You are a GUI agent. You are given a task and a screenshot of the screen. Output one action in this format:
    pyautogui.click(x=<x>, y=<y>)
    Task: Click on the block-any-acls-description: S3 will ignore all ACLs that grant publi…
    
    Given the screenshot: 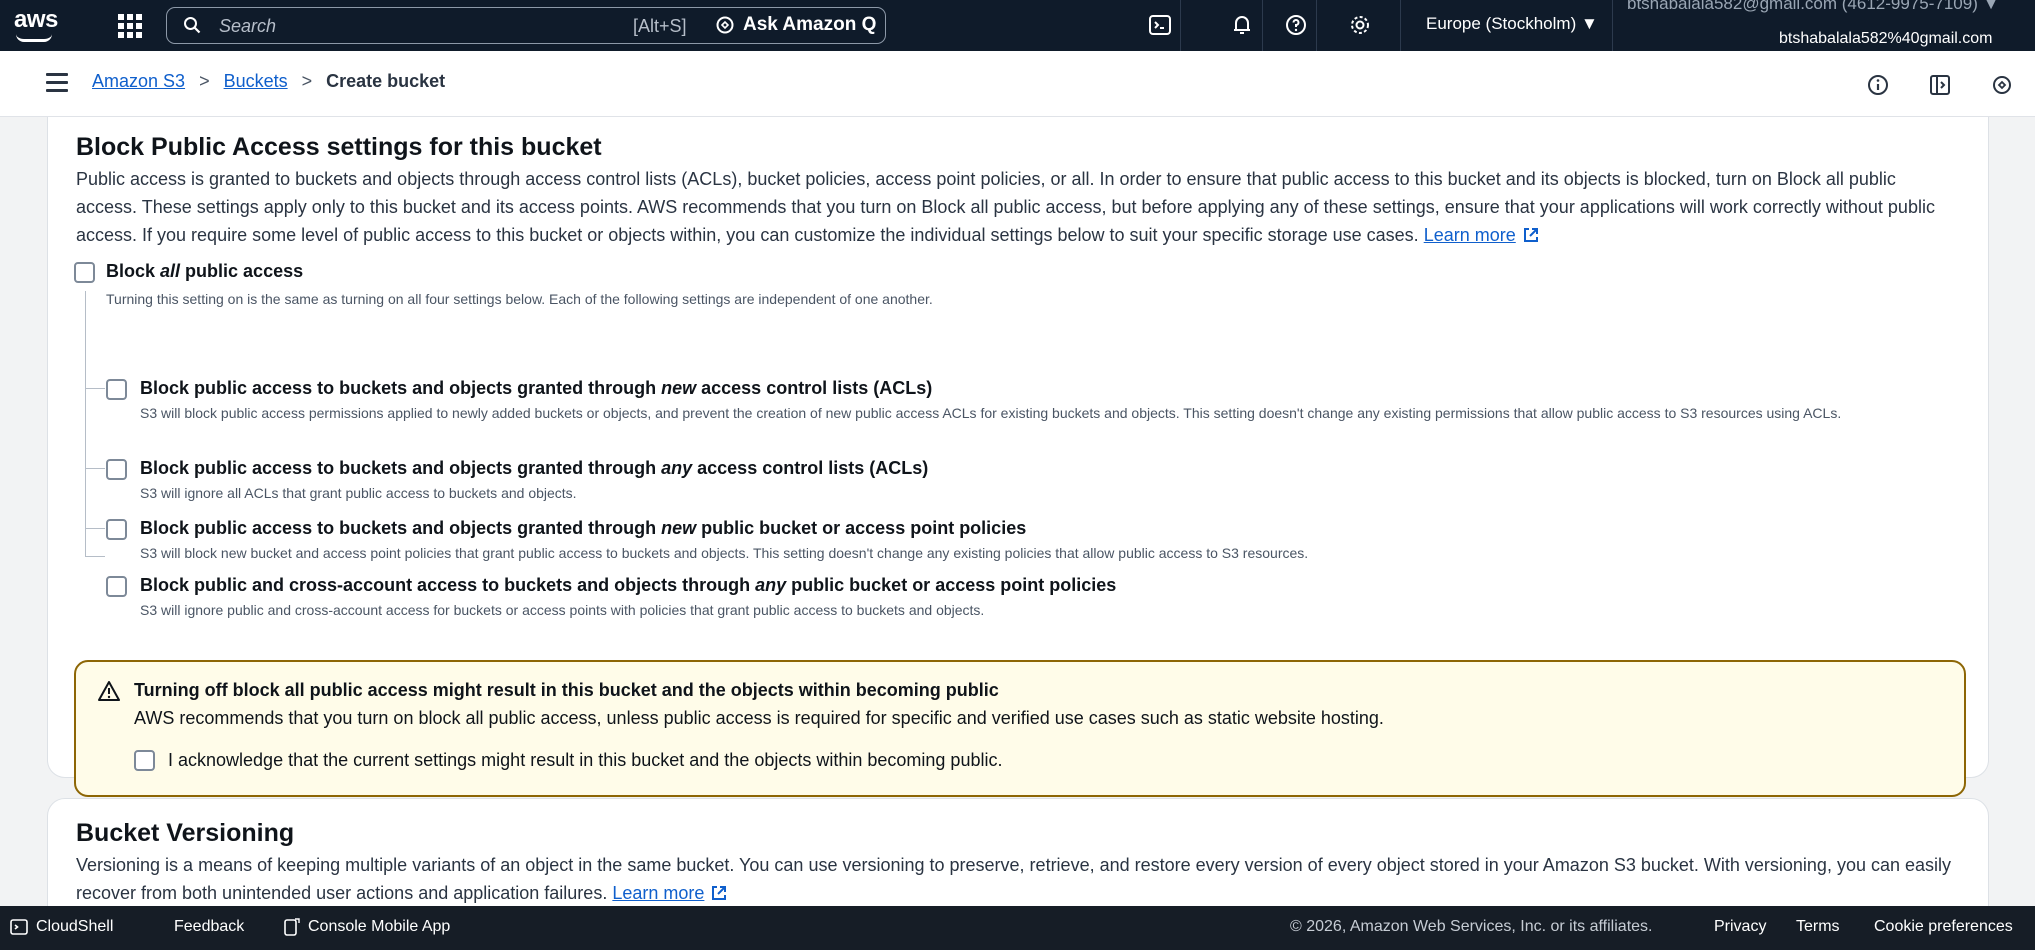 What is the action you would take?
    pyautogui.click(x=358, y=493)
    